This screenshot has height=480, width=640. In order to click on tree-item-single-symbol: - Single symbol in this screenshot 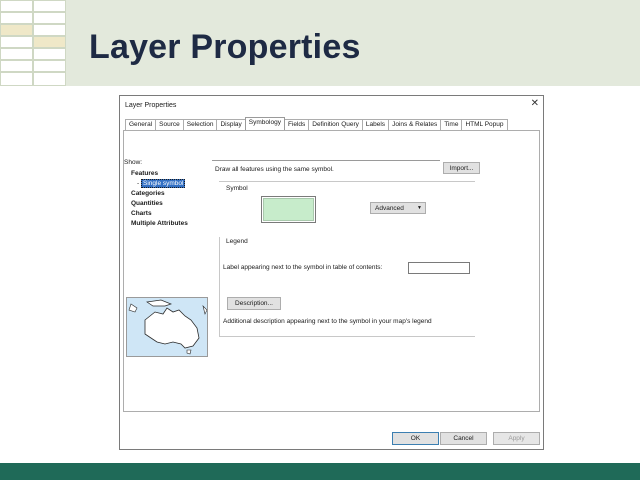, I will do `click(159, 184)`.